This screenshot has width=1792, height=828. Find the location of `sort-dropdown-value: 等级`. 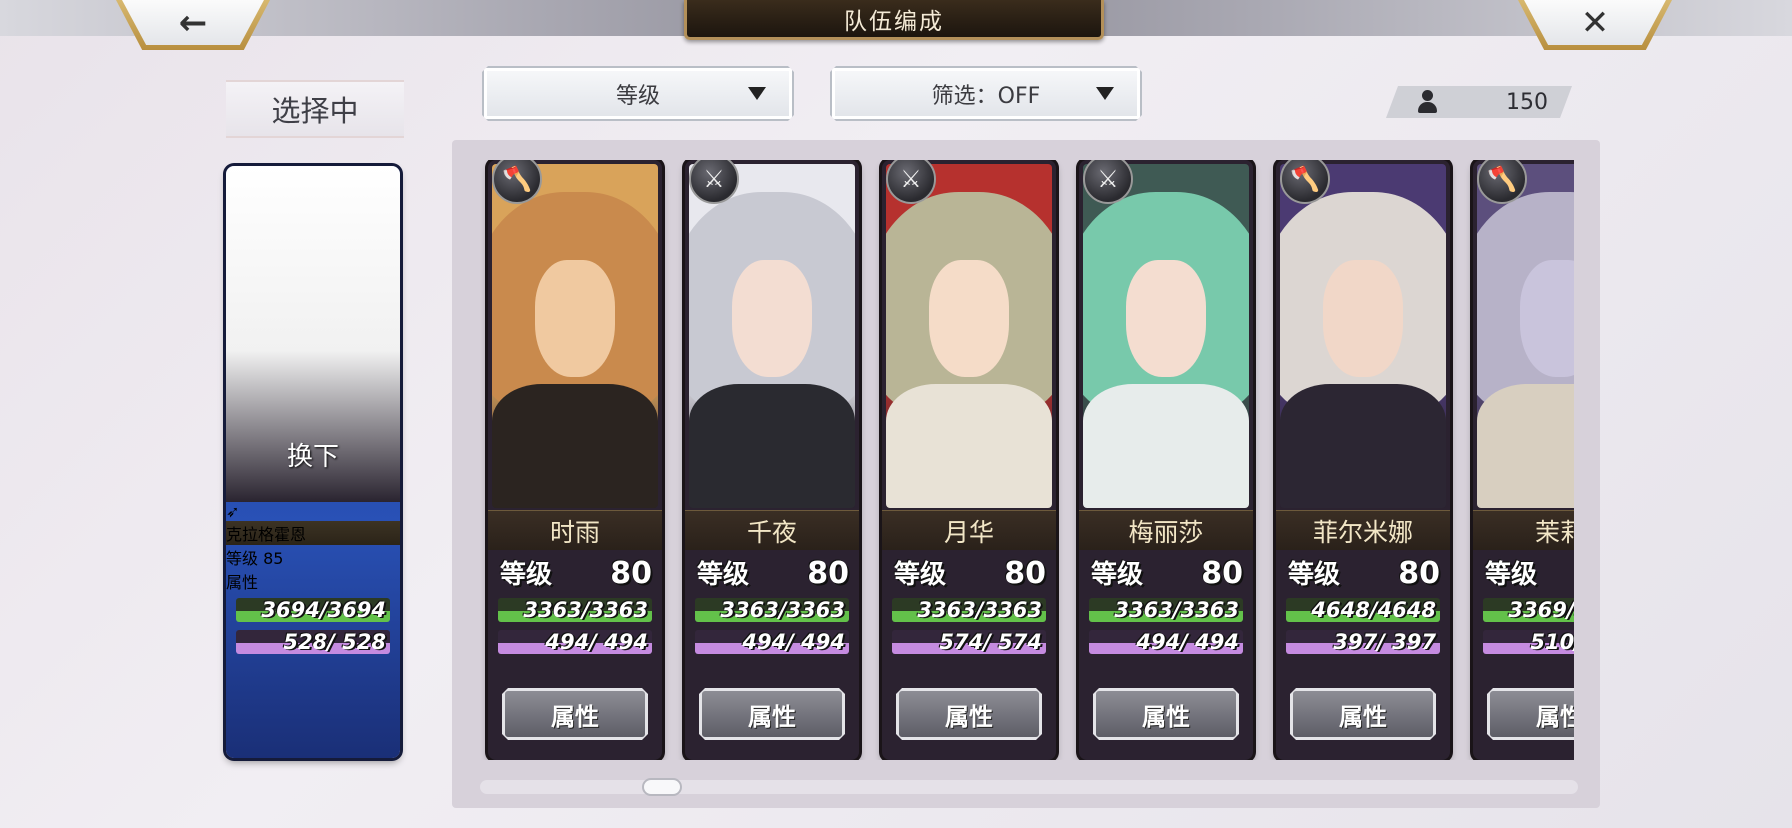

sort-dropdown-value: 等级 is located at coordinates (637, 96).